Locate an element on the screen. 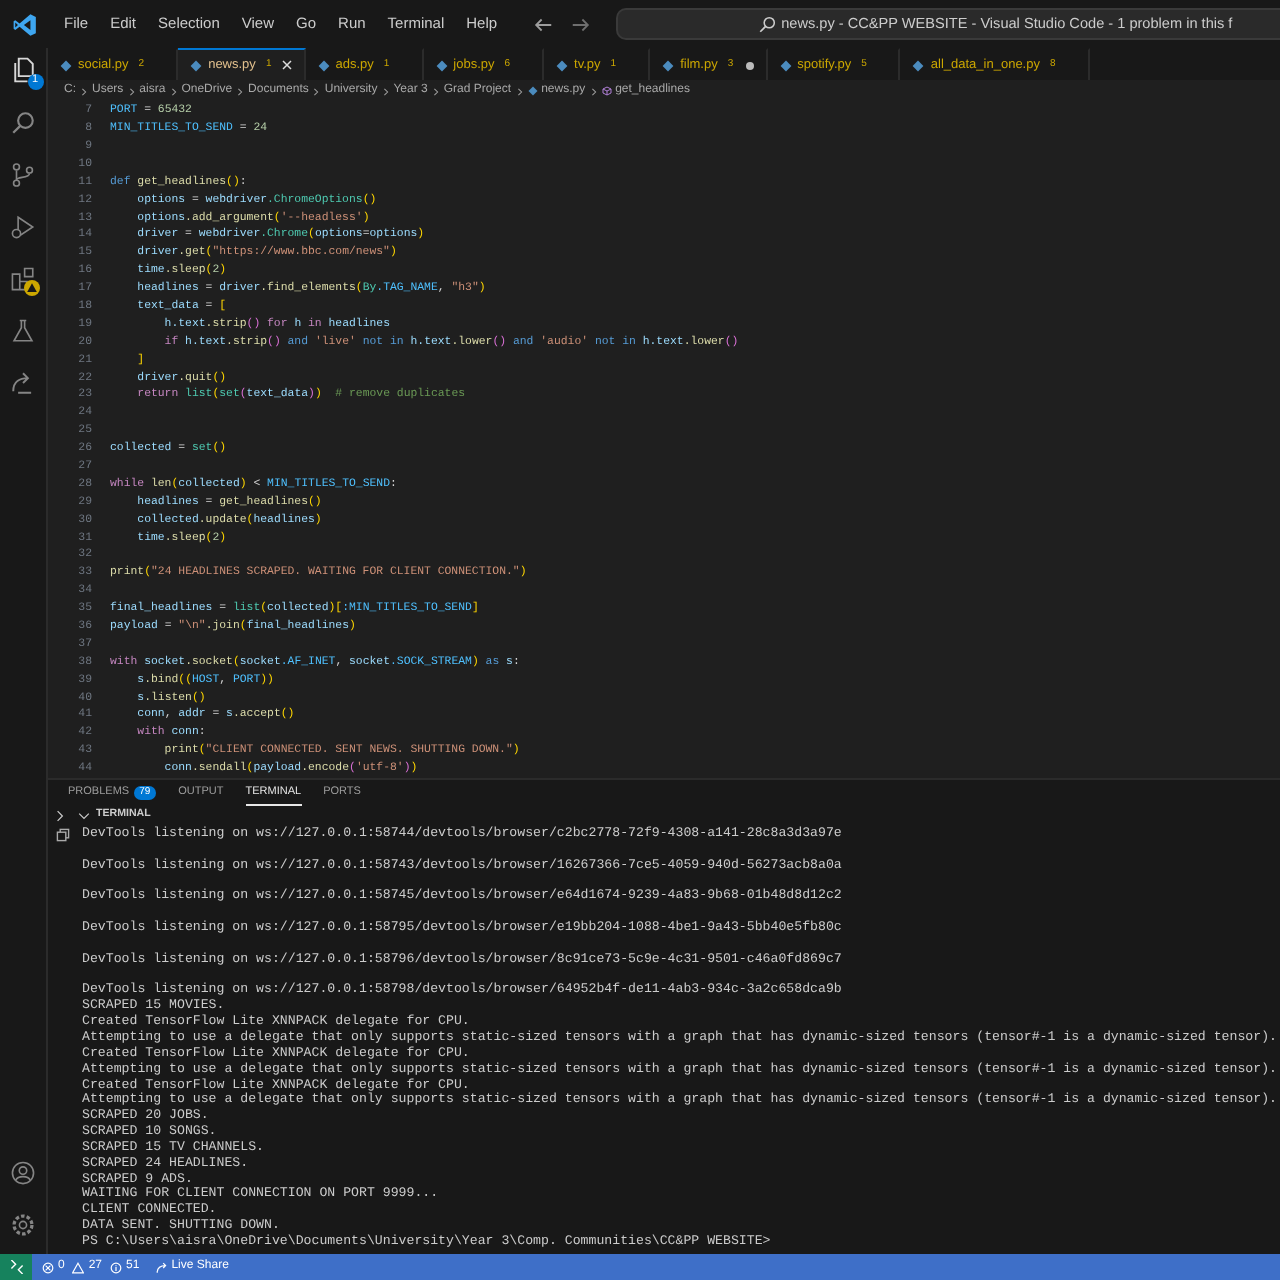  warning-badge-icon is located at coordinates (32, 288).